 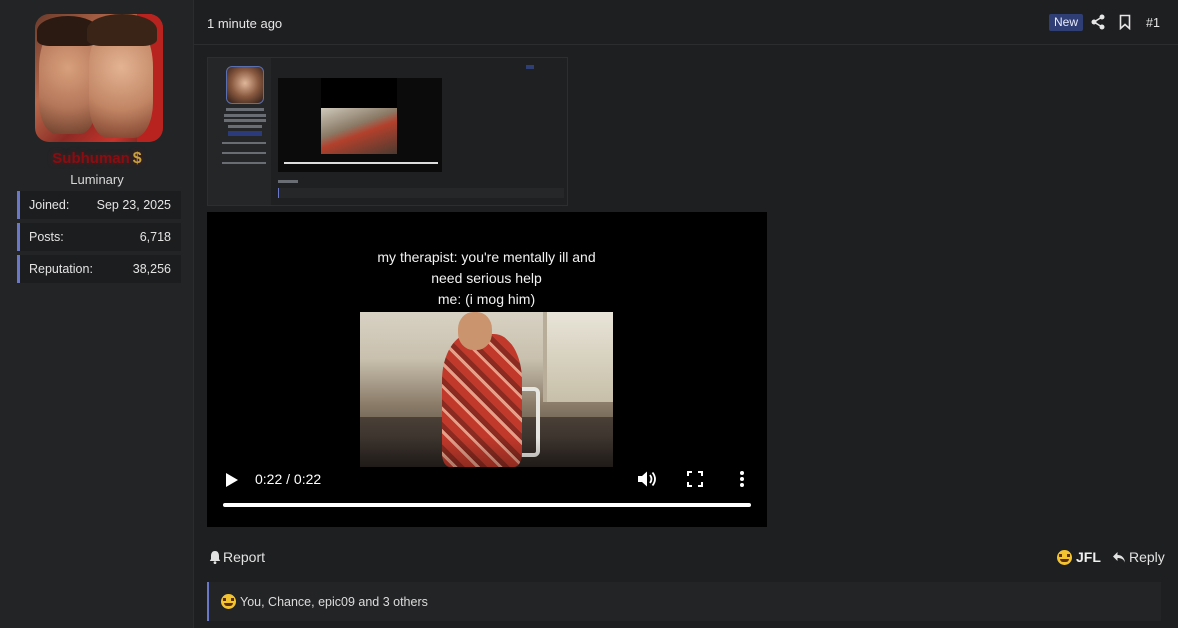 I want to click on report-label: Report, so click(x=244, y=557).